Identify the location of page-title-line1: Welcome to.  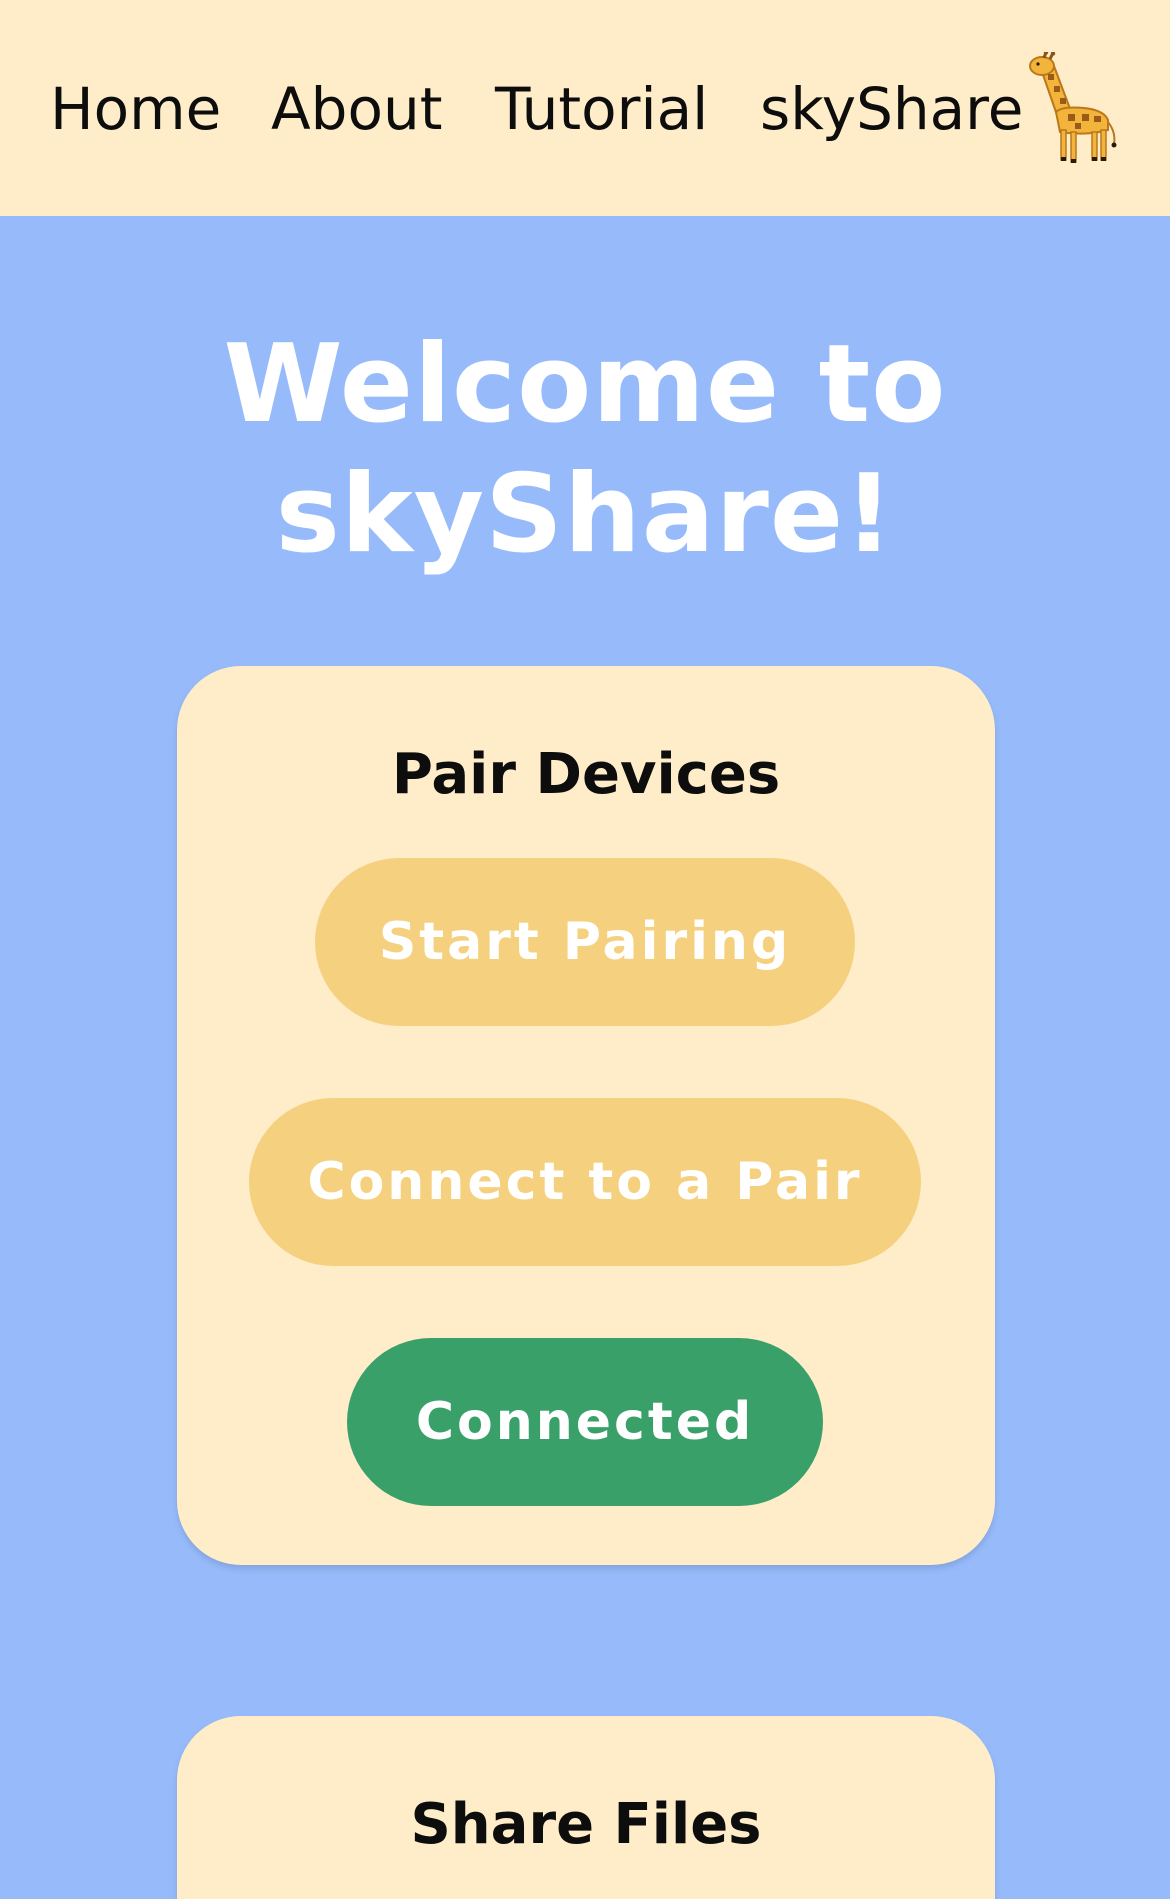
(585, 384).